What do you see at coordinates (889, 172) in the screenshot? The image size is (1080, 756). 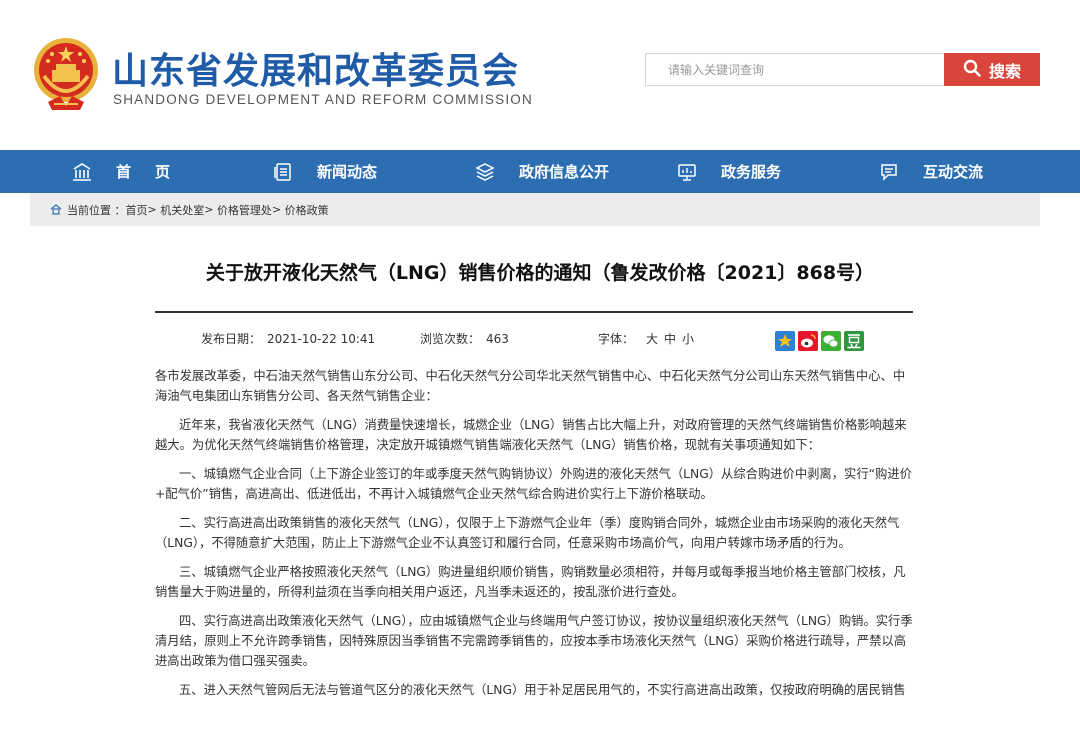 I see `chat-icon` at bounding box center [889, 172].